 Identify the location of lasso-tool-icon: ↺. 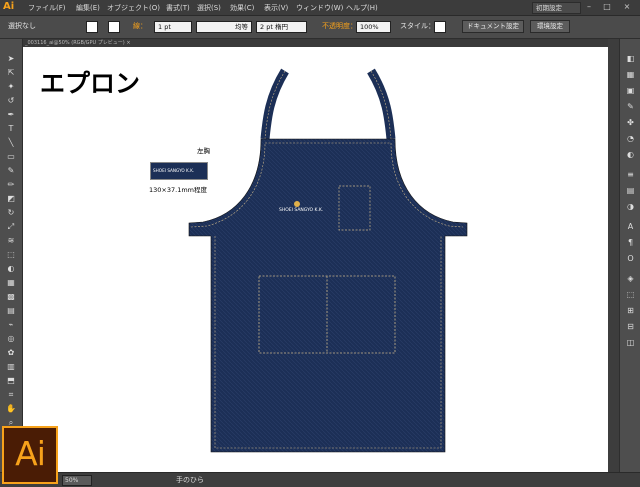
(11, 100).